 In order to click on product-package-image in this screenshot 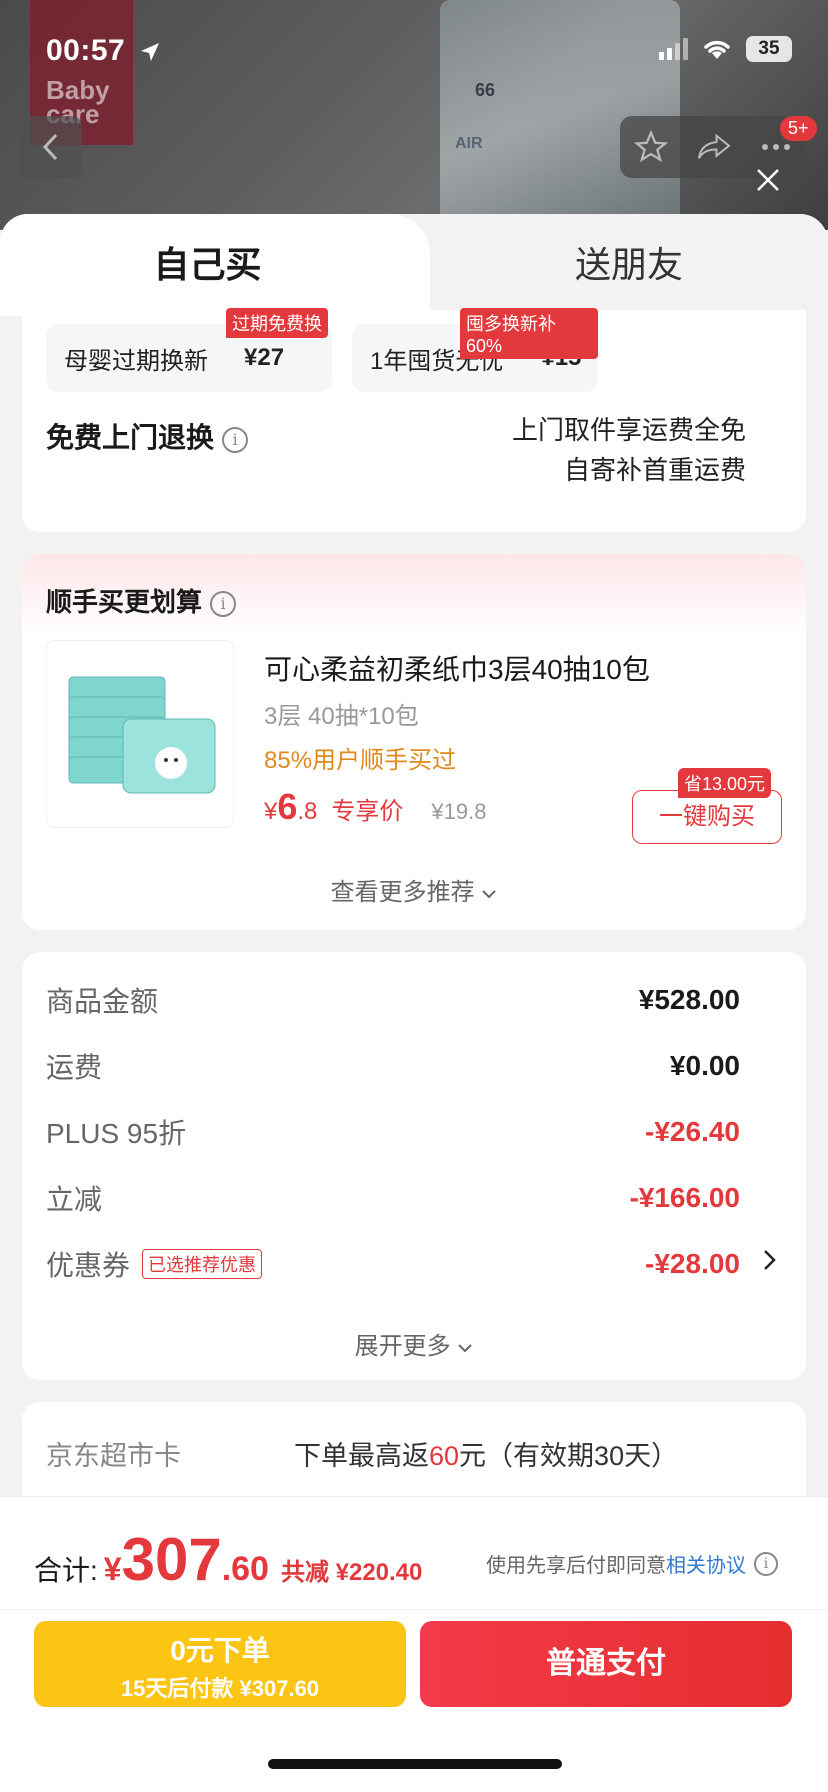, I will do `click(560, 115)`.